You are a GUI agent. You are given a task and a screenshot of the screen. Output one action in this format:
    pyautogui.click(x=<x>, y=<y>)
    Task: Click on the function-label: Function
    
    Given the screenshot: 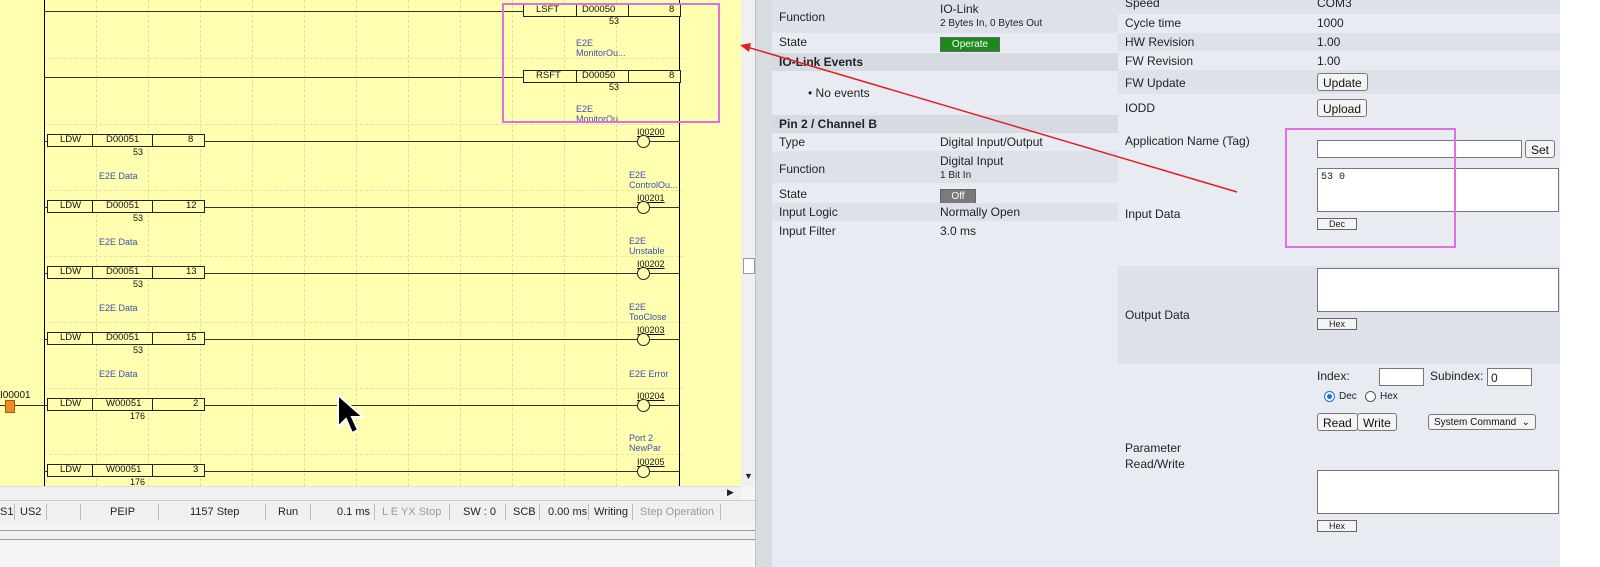 What is the action you would take?
    pyautogui.click(x=802, y=169)
    